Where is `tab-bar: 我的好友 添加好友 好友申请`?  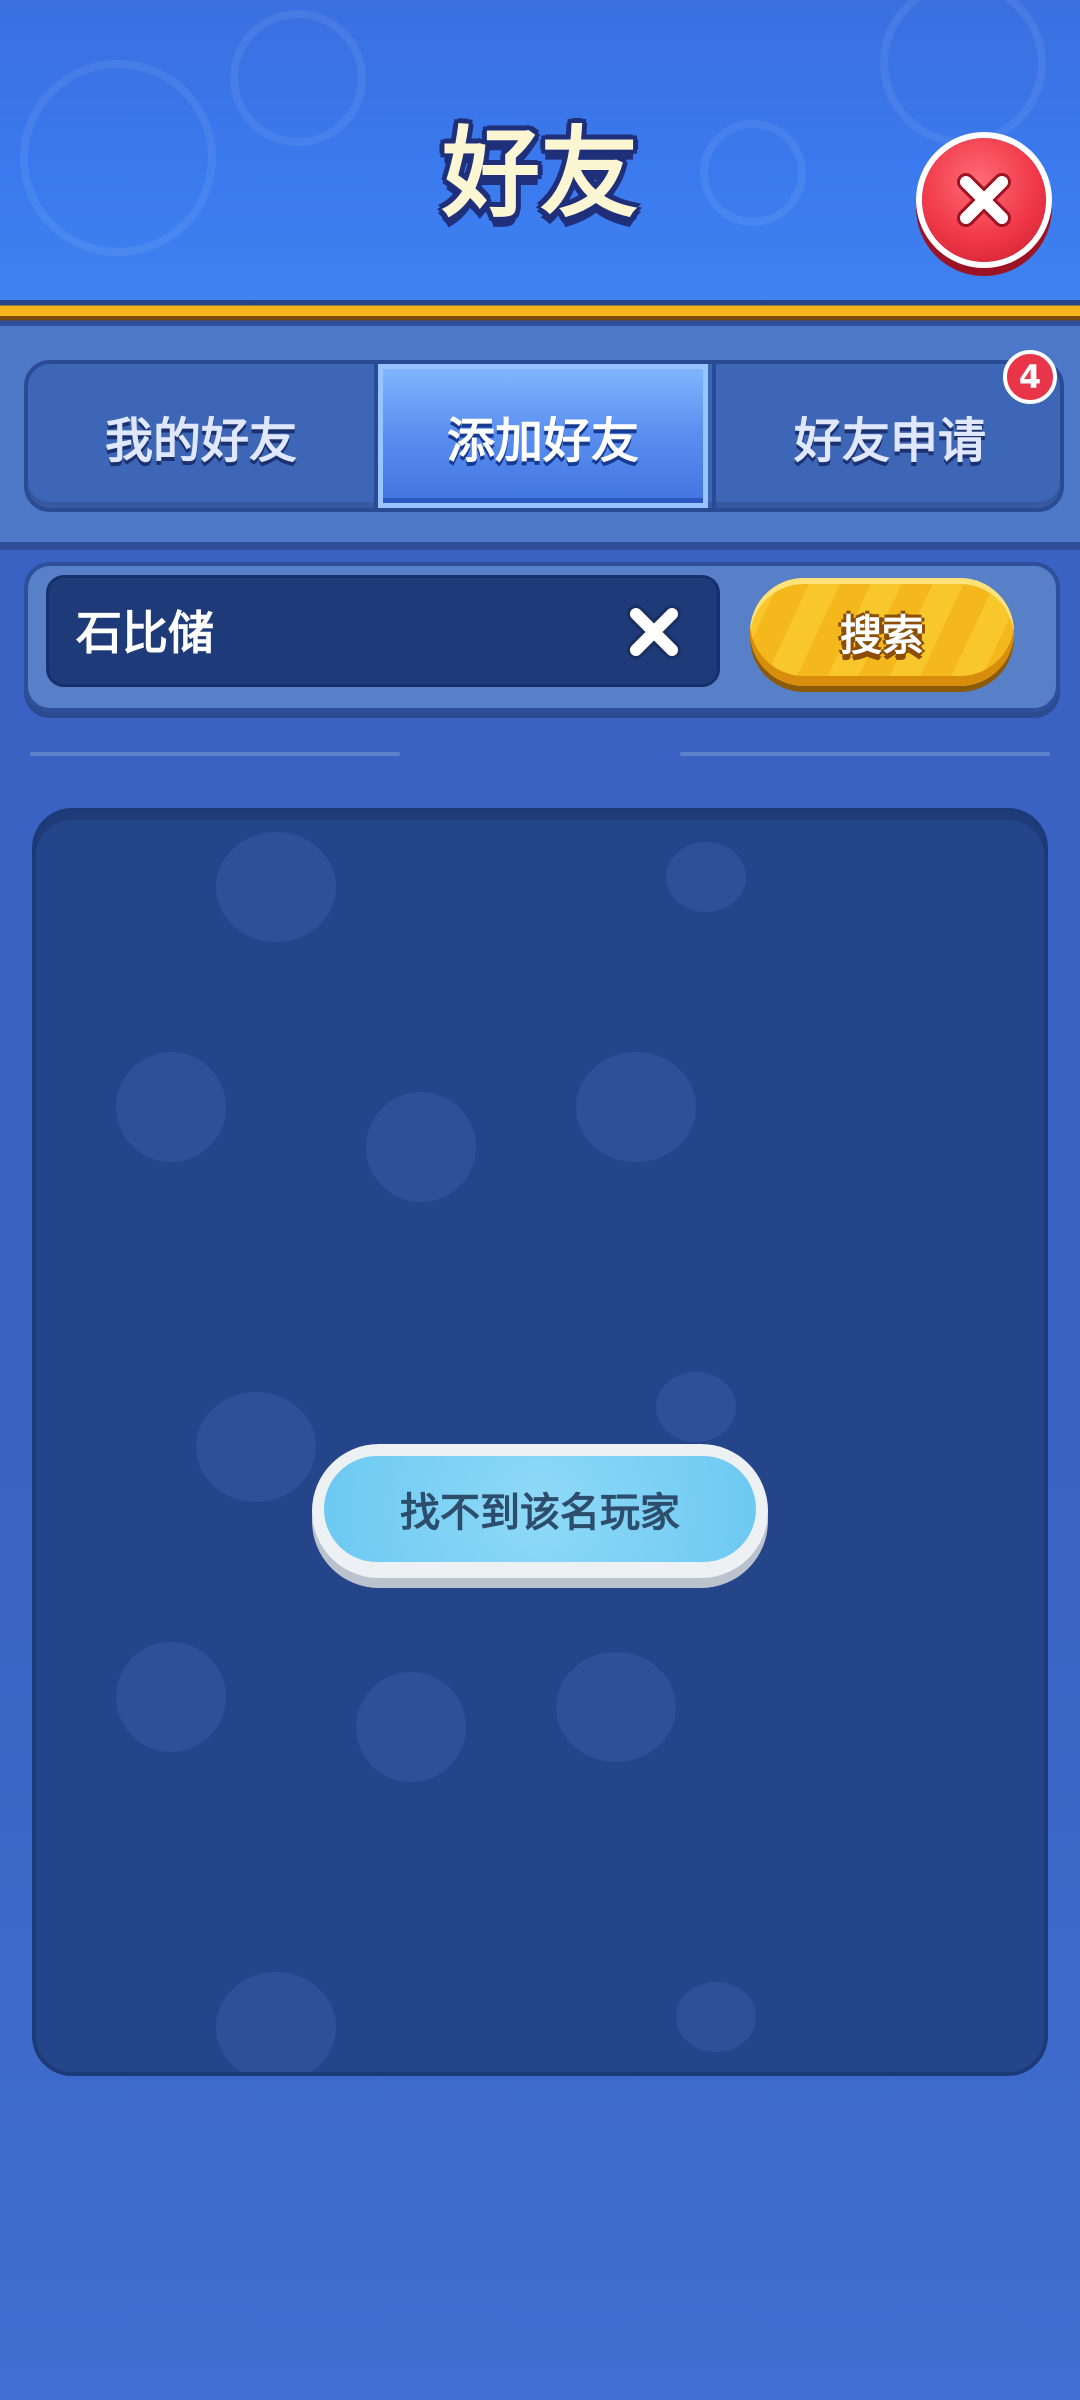 tab-bar: 我的好友 添加好友 好友申请 is located at coordinates (544, 436).